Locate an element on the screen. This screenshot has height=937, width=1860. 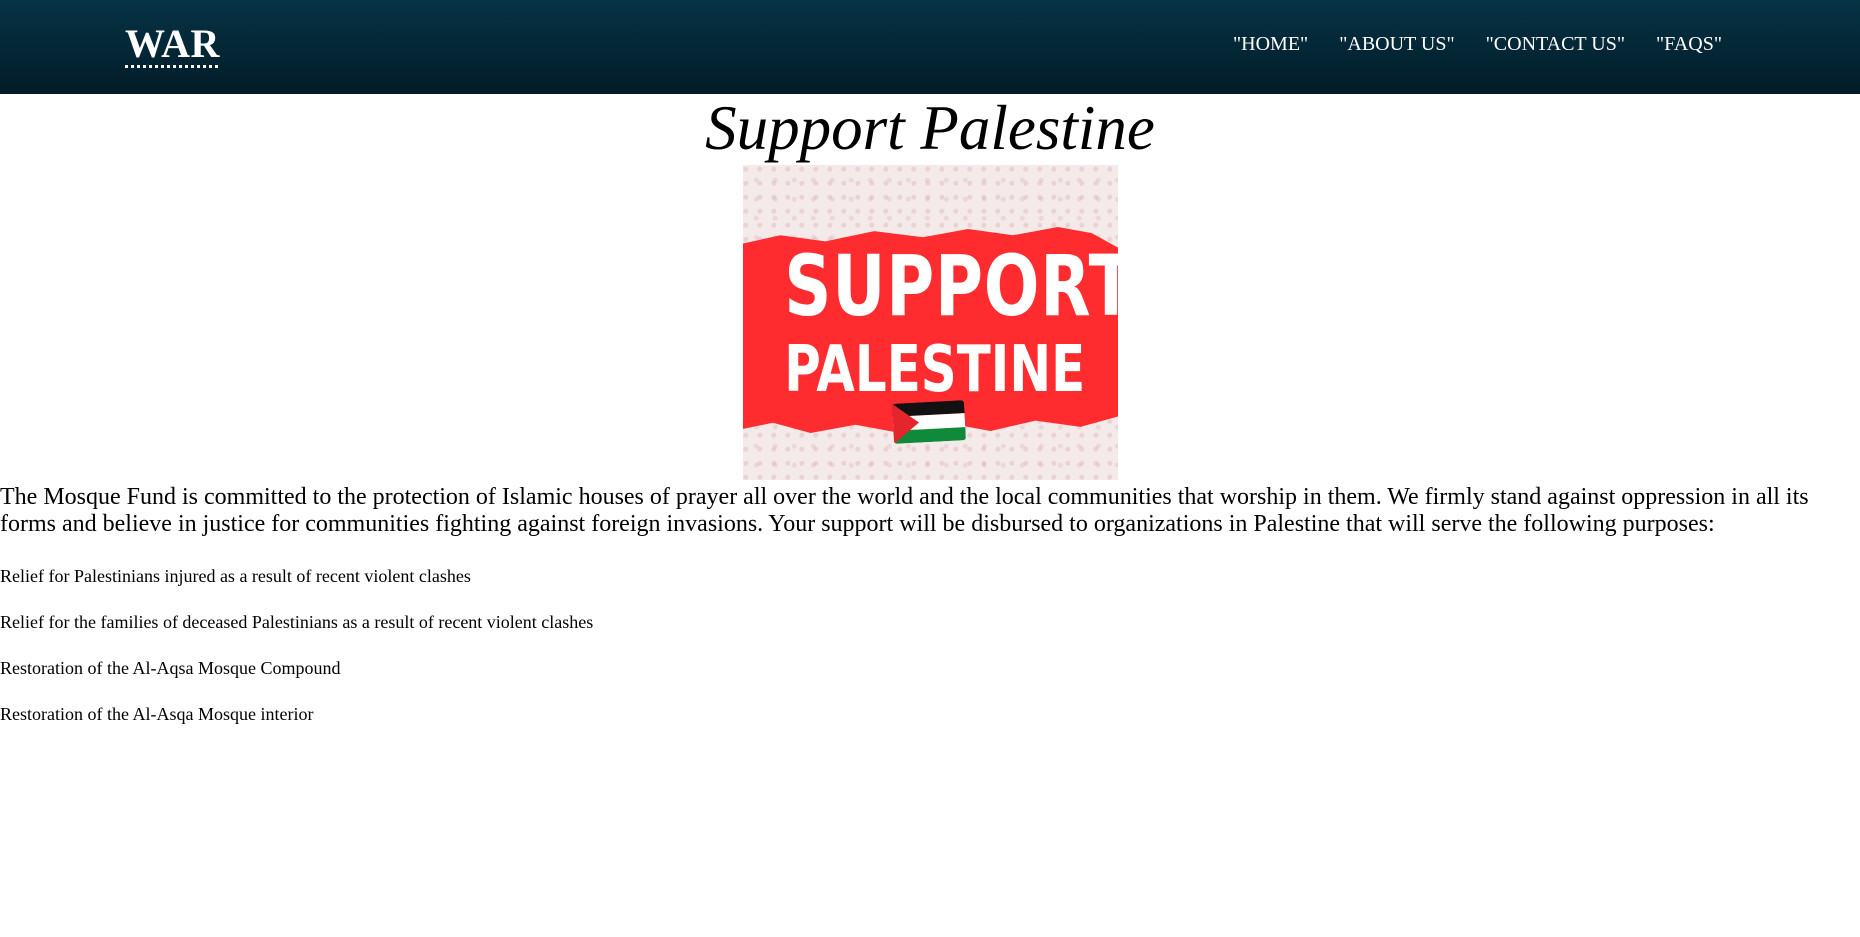
banner-text-support: SUPPORT is located at coordinates (951, 286).